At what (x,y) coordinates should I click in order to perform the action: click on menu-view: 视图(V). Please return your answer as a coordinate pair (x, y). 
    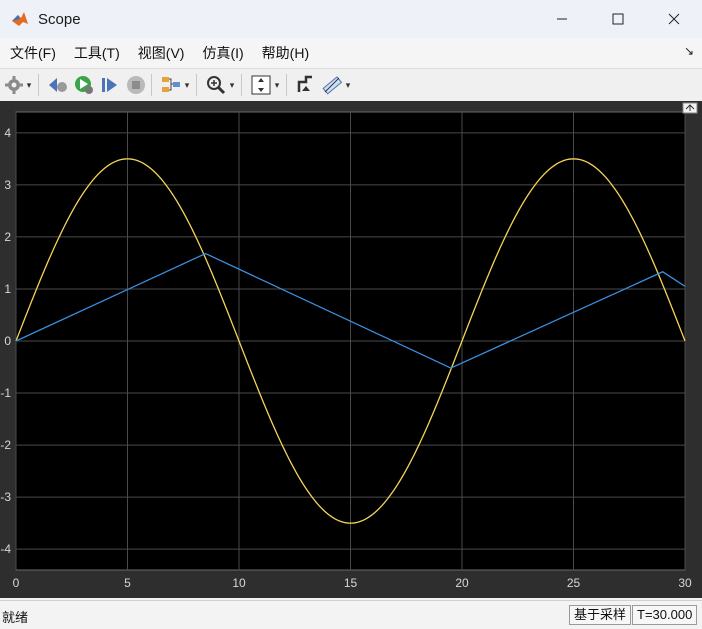
    Looking at the image, I should click on (161, 53).